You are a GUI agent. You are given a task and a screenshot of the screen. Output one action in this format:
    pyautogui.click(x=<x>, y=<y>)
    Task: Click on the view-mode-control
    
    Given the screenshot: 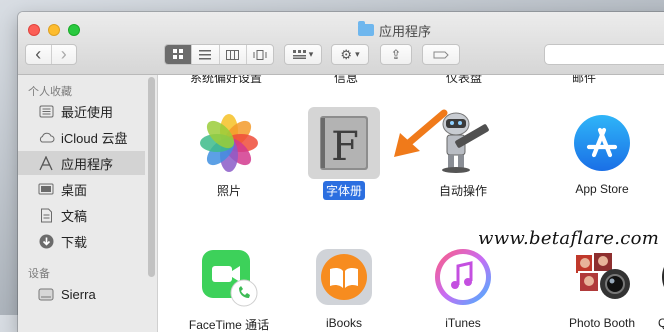 What is the action you would take?
    pyautogui.click(x=219, y=54)
    